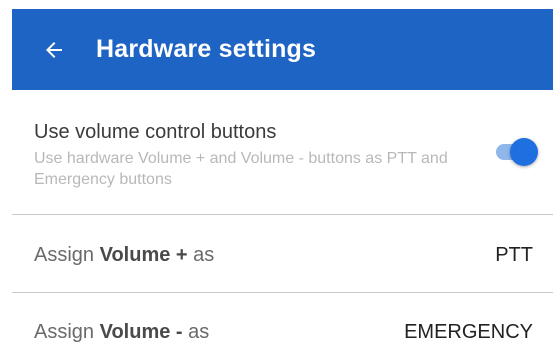 This screenshot has width=553, height=364. What do you see at coordinates (155, 132) in the screenshot?
I see `setting-title: Use volume control buttons` at bounding box center [155, 132].